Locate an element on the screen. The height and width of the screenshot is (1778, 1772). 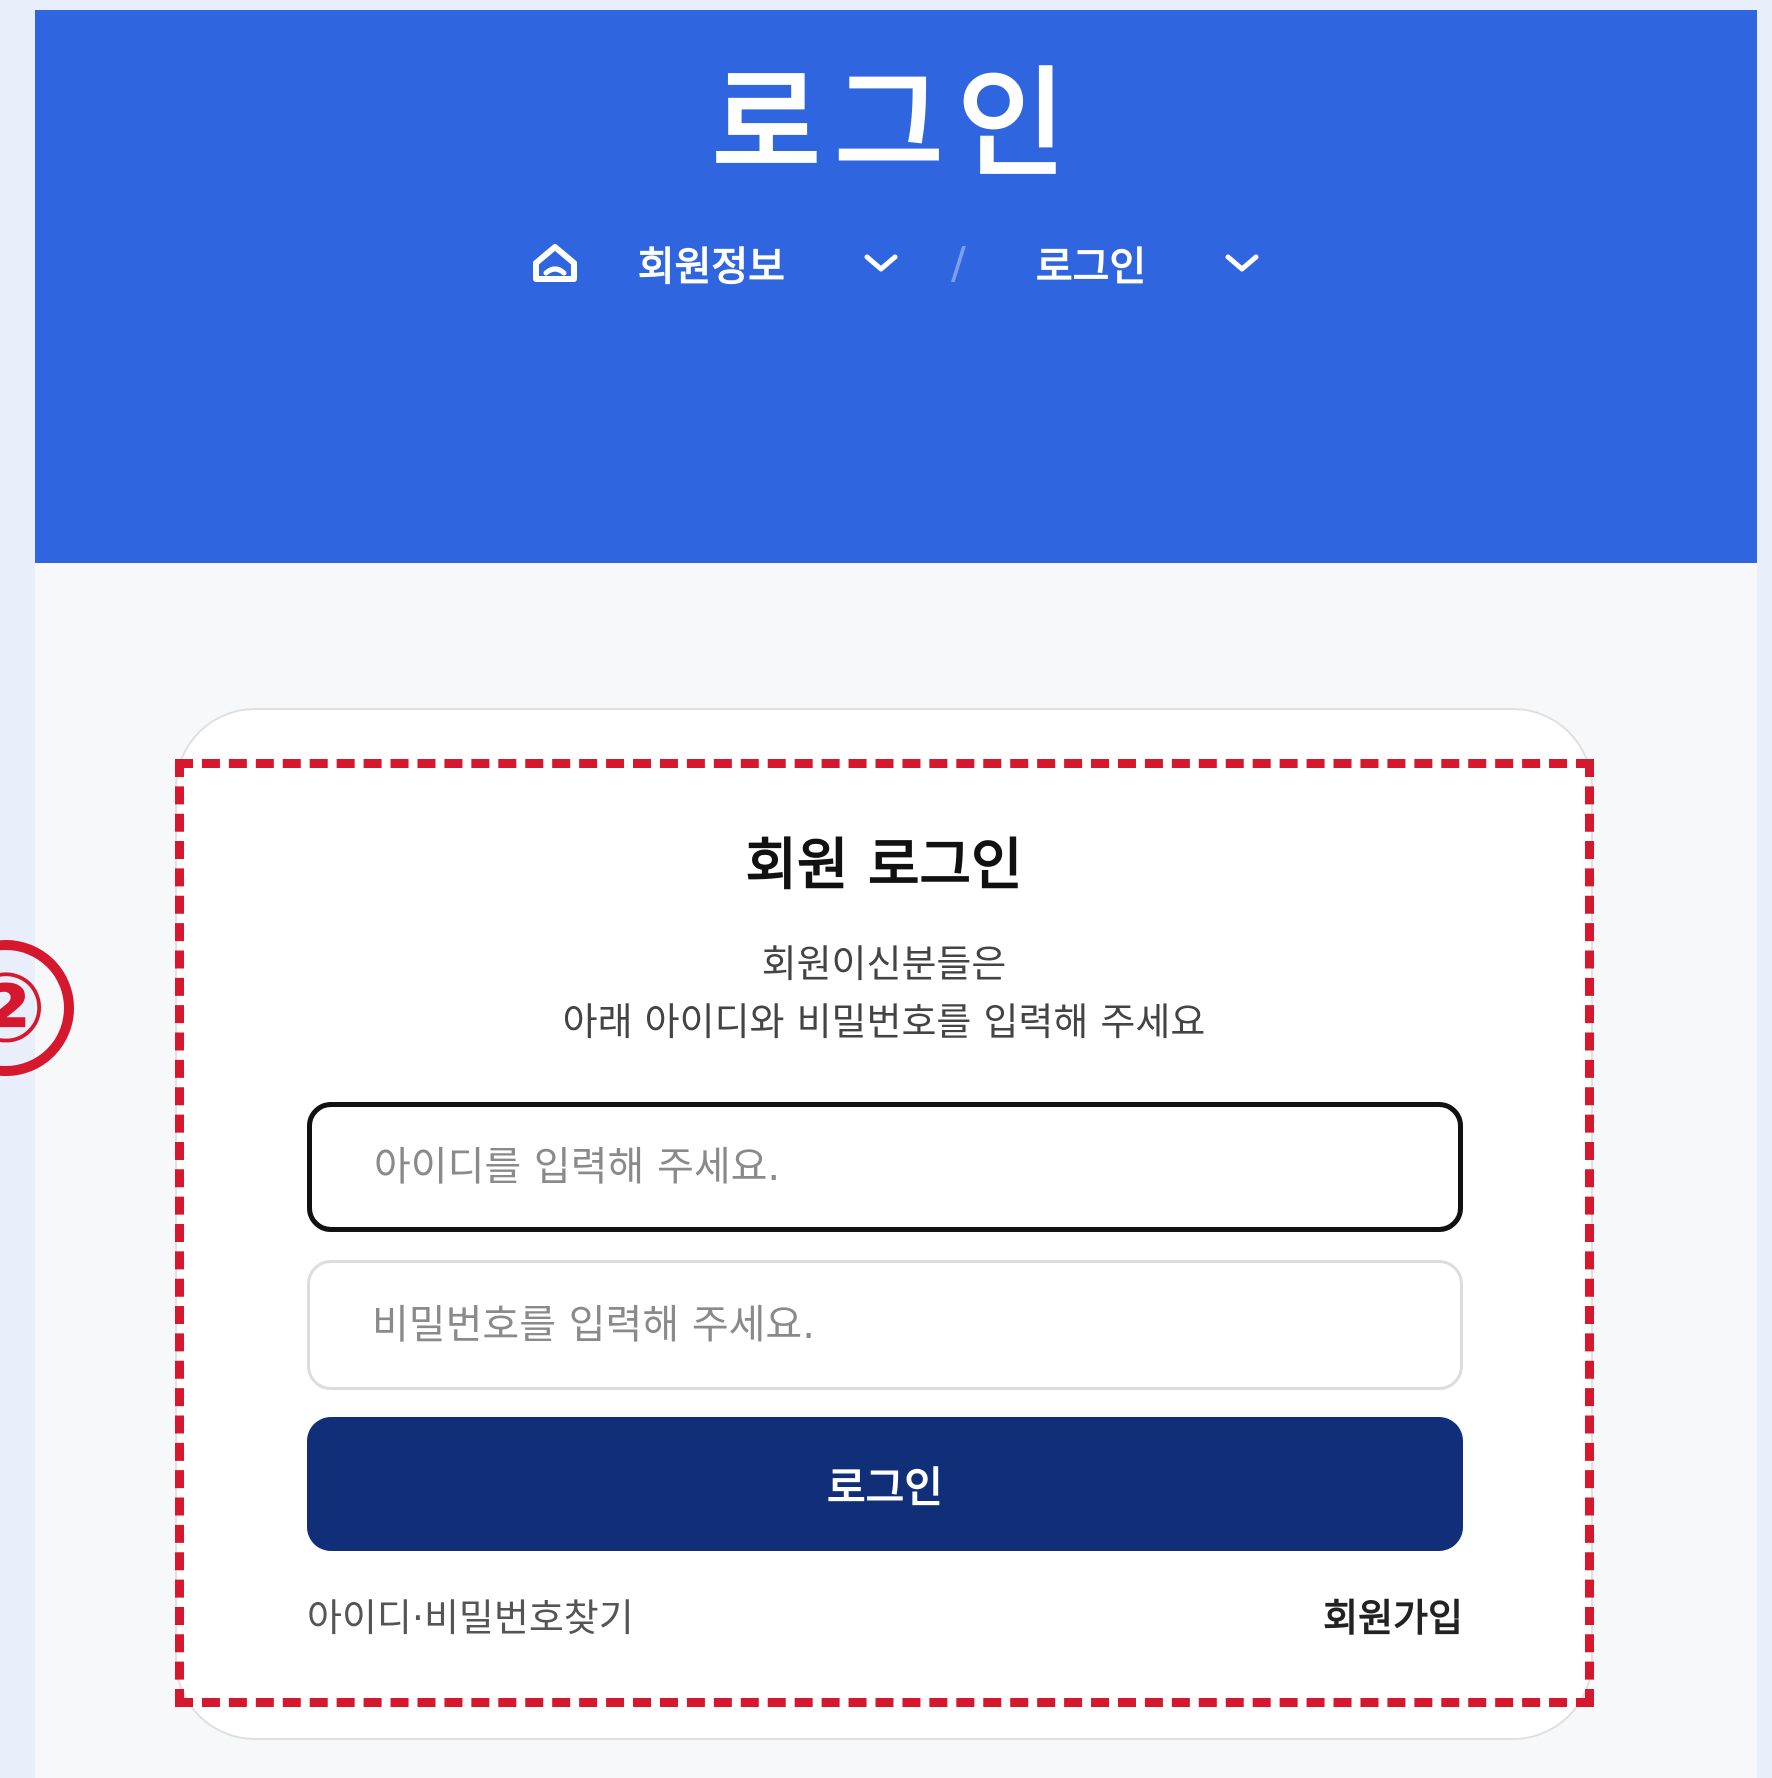
breadcrumb: 회원정보 / 로그인 is located at coordinates (896, 263).